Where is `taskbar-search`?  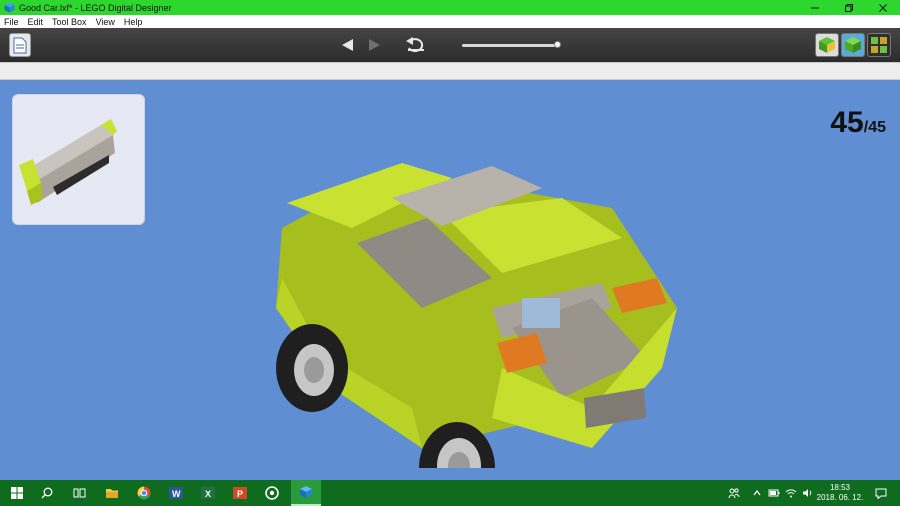 taskbar-search is located at coordinates (47, 493).